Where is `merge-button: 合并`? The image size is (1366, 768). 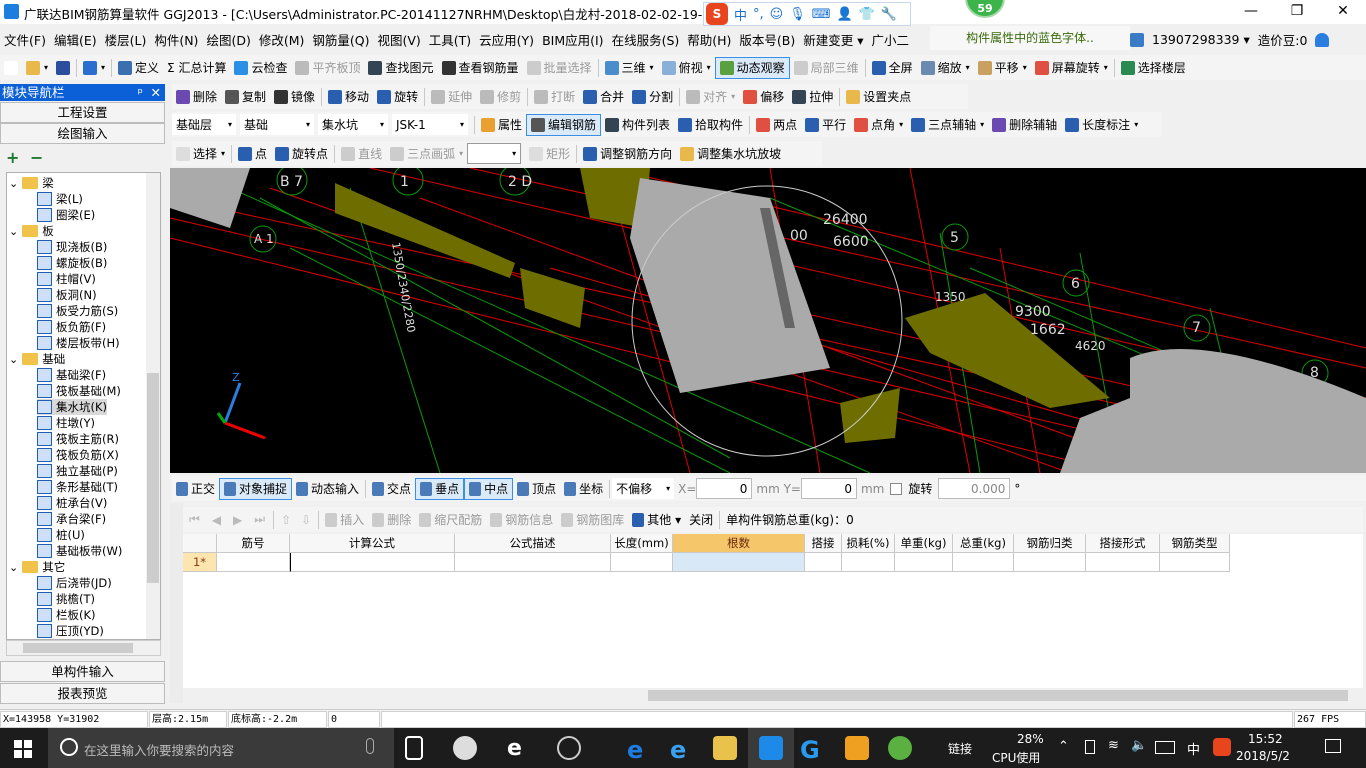
merge-button: 合并 is located at coordinates (603, 97).